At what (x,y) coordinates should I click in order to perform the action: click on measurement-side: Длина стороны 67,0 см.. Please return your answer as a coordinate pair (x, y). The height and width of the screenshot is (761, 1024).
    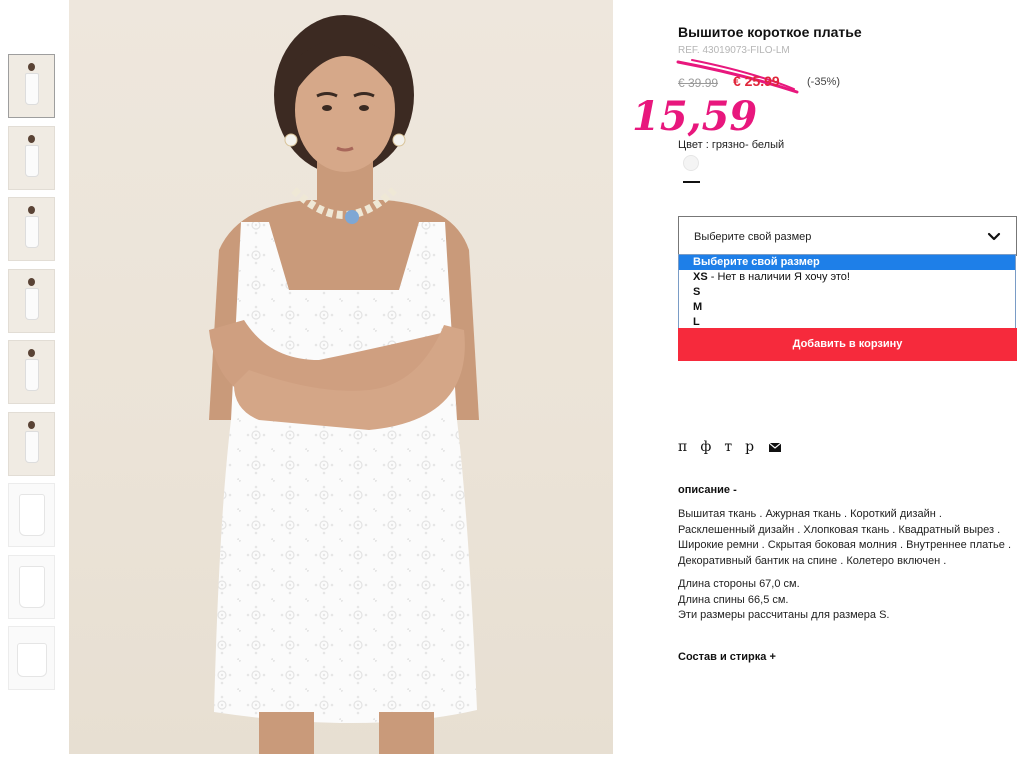
    Looking at the image, I should click on (739, 584).